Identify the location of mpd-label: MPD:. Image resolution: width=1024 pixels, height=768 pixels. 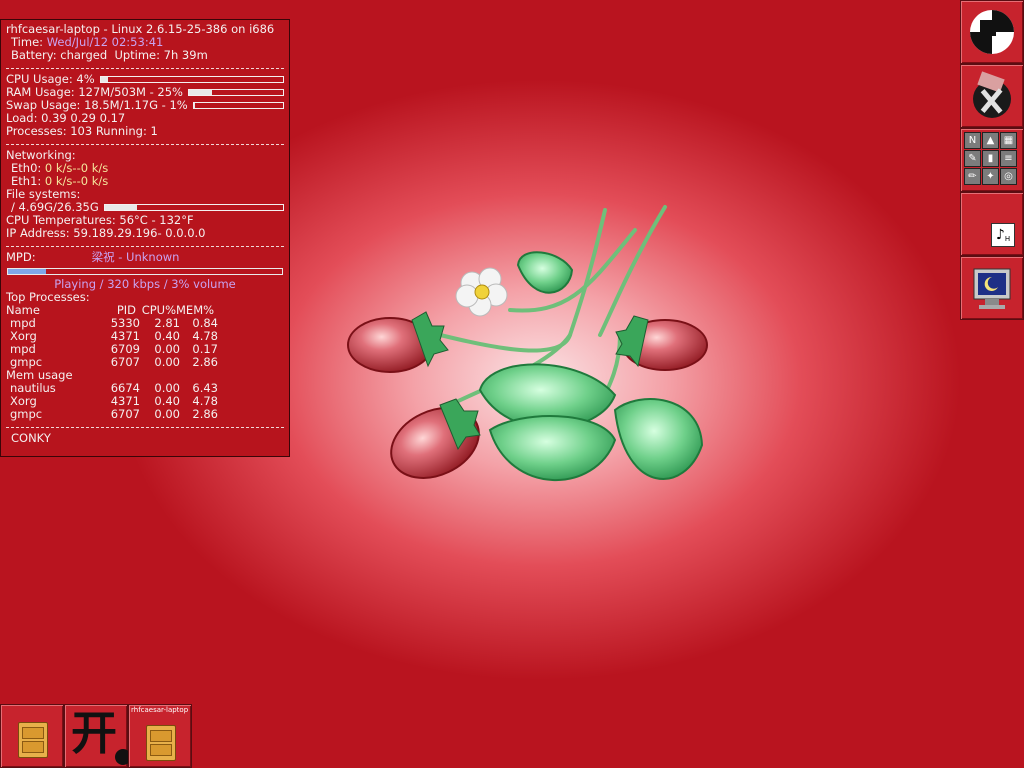
(21, 257).